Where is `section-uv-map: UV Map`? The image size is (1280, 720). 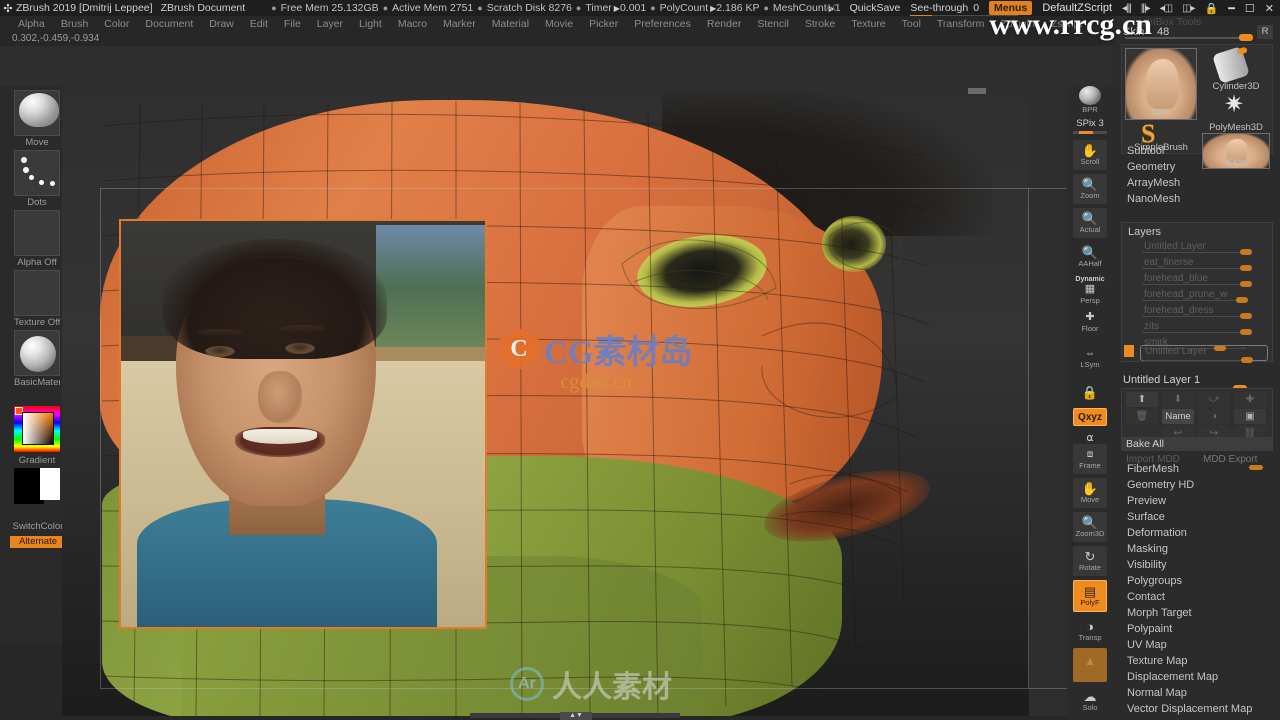
section-uv-map: UV Map is located at coordinates (1147, 645).